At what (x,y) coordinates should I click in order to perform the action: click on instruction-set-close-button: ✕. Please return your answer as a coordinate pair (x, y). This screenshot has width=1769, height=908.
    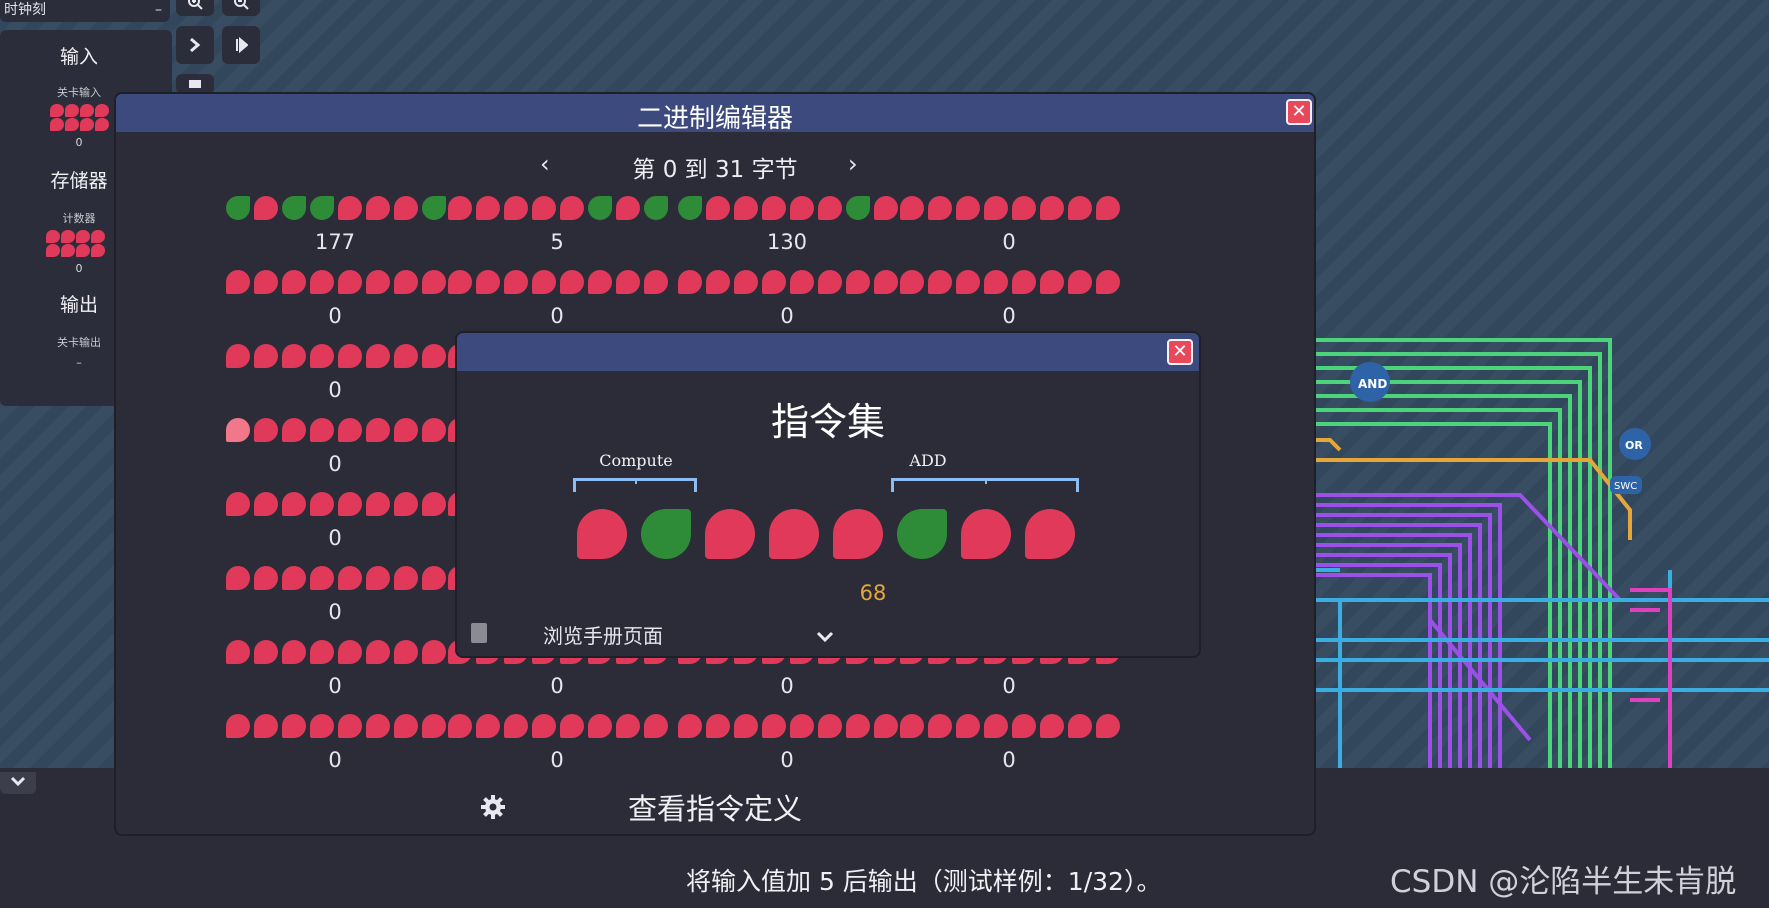
    Looking at the image, I should click on (1180, 352).